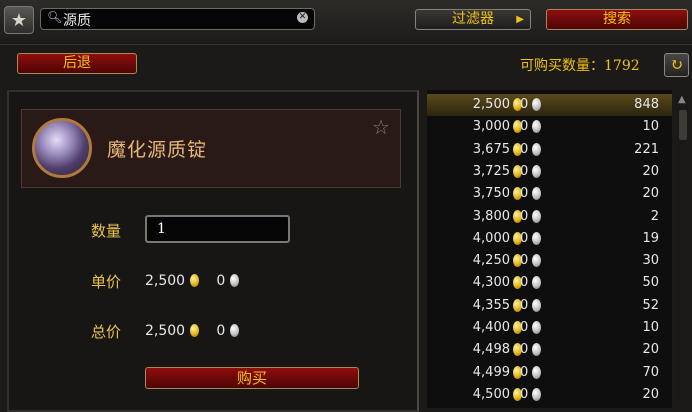  What do you see at coordinates (491, 327) in the screenshot?
I see `listing-gold: 4,400` at bounding box center [491, 327].